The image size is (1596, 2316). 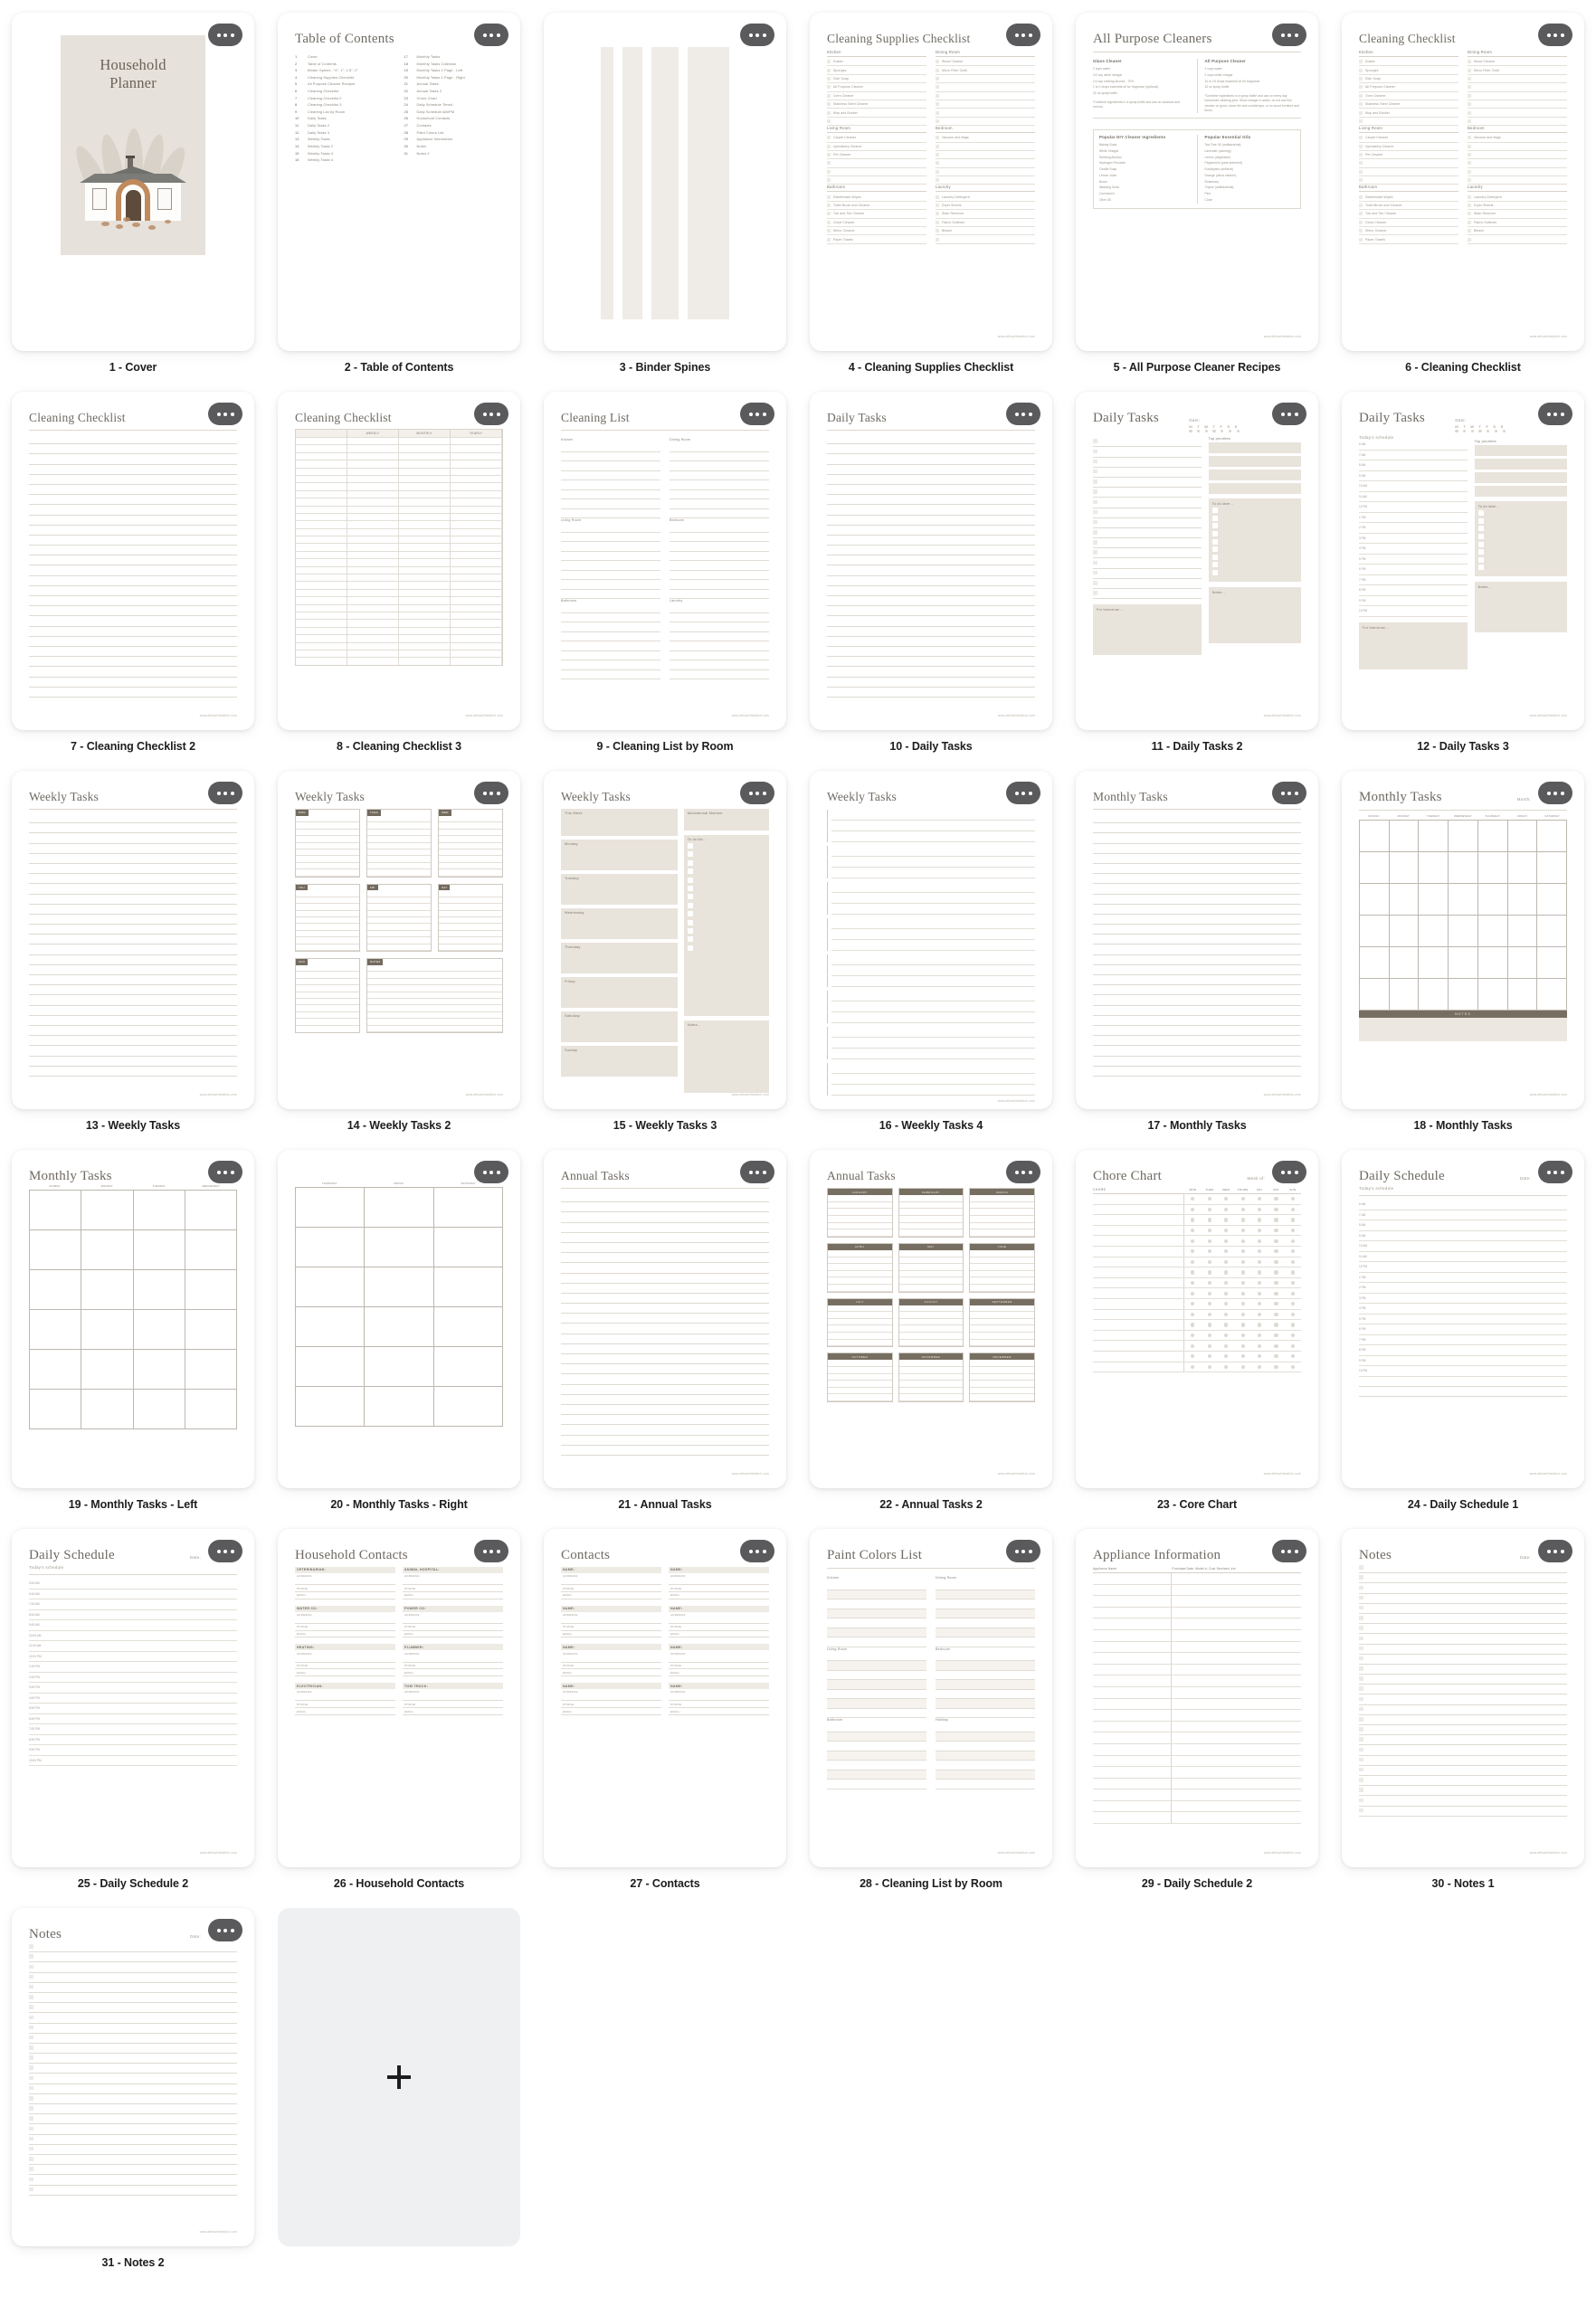 I want to click on checklist-item: Paper Towels, so click(x=876, y=239).